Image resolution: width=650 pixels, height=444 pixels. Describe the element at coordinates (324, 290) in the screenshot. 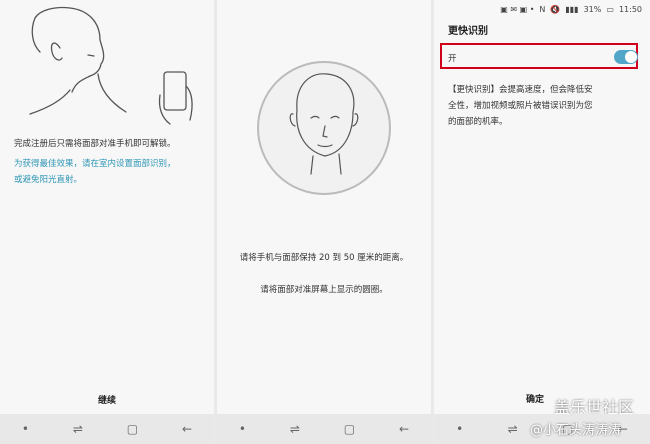

I see `align-instruction: 请将面部对准屏幕上显示的圆圈。` at that location.